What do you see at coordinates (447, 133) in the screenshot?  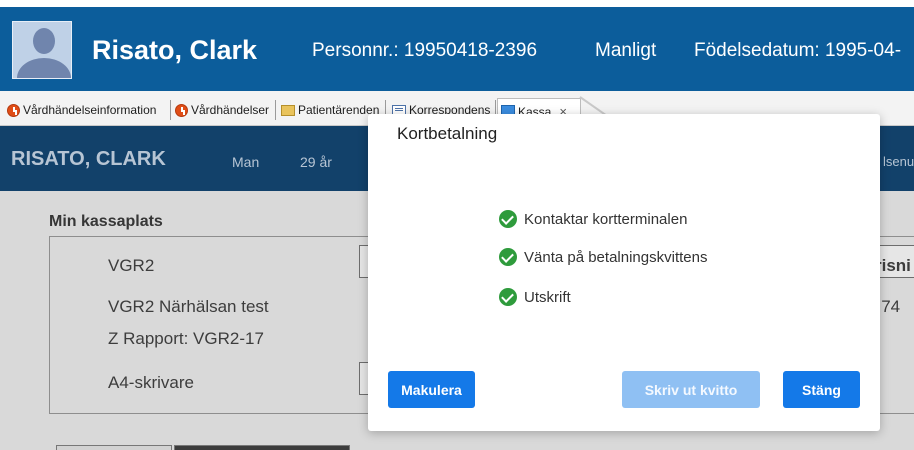 I see `dialog-title: Kortbetalning` at bounding box center [447, 133].